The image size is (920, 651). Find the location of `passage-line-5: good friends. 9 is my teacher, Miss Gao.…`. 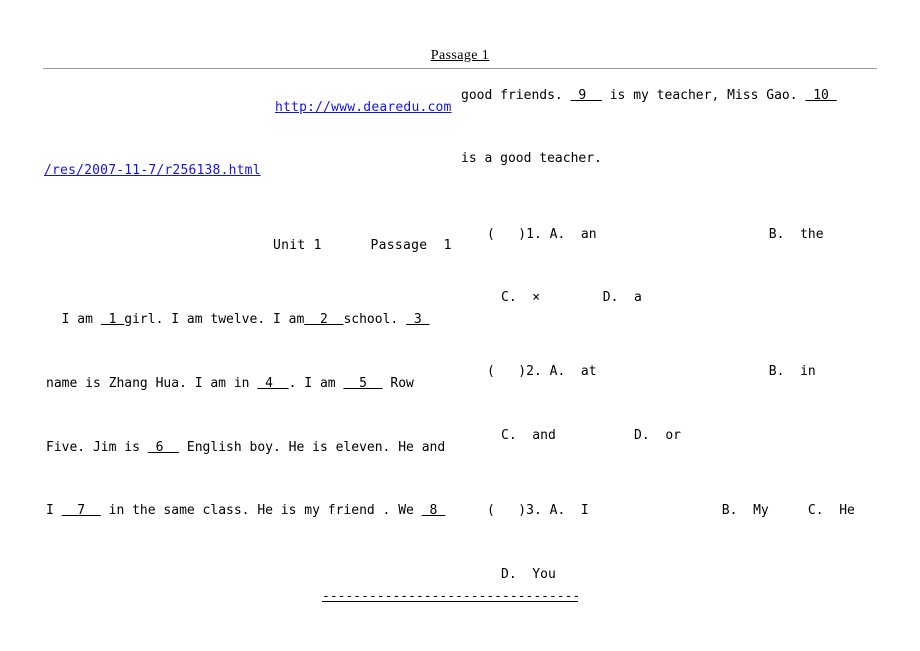

passage-line-5: good friends. 9 is my teacher, Miss Gao.… is located at coordinates (649, 95).